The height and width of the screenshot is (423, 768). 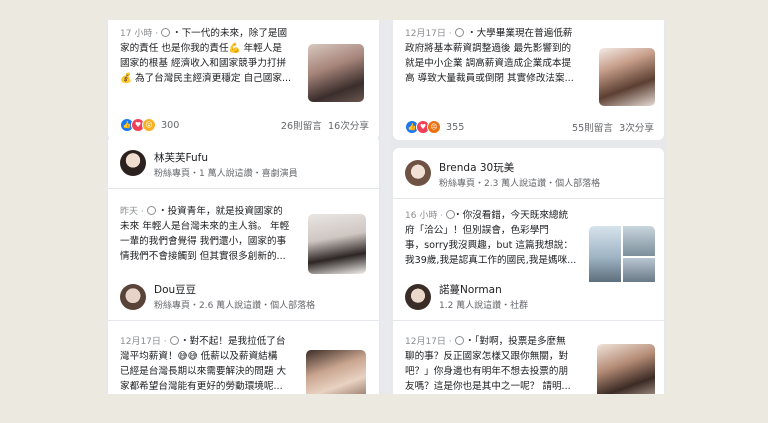 I want to click on angry-reaction-icon: 😠, so click(x=434, y=127).